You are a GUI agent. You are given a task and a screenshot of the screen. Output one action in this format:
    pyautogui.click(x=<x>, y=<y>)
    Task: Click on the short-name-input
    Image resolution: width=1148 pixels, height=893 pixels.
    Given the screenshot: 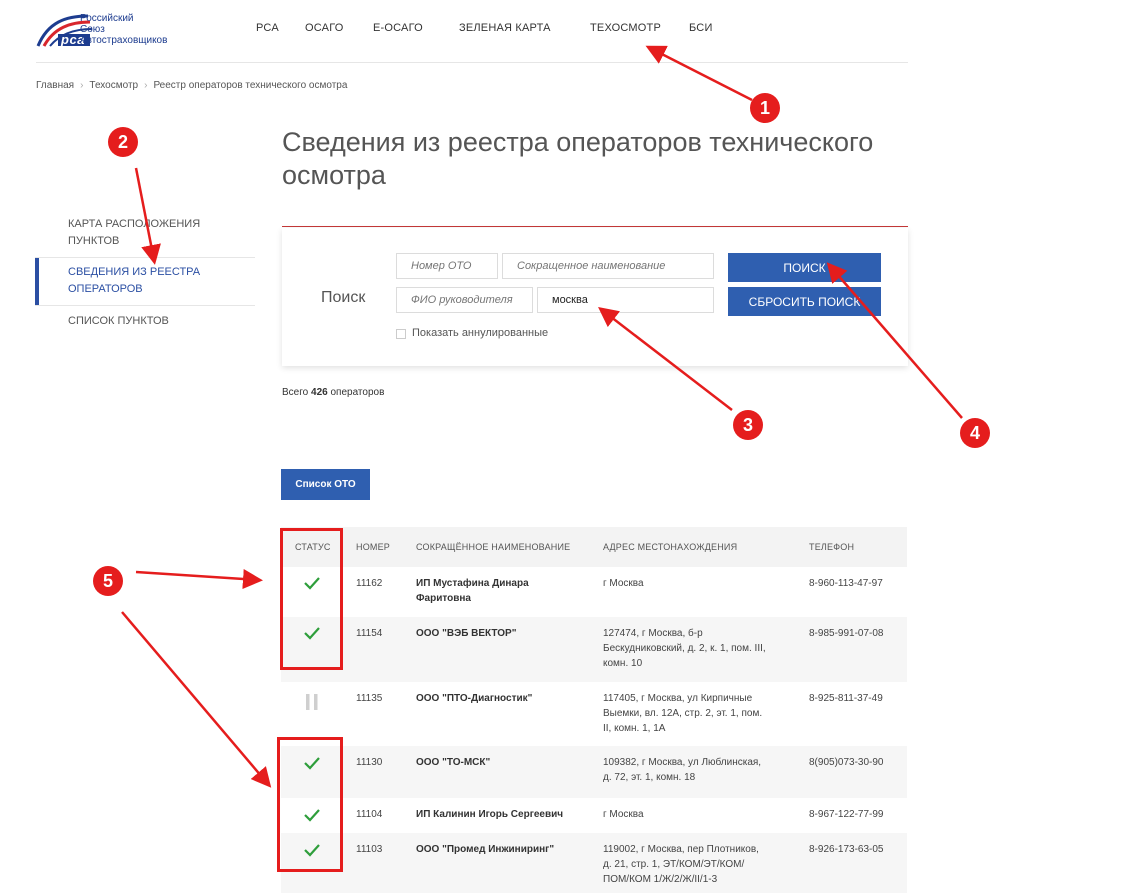 What is the action you would take?
    pyautogui.click(x=608, y=266)
    